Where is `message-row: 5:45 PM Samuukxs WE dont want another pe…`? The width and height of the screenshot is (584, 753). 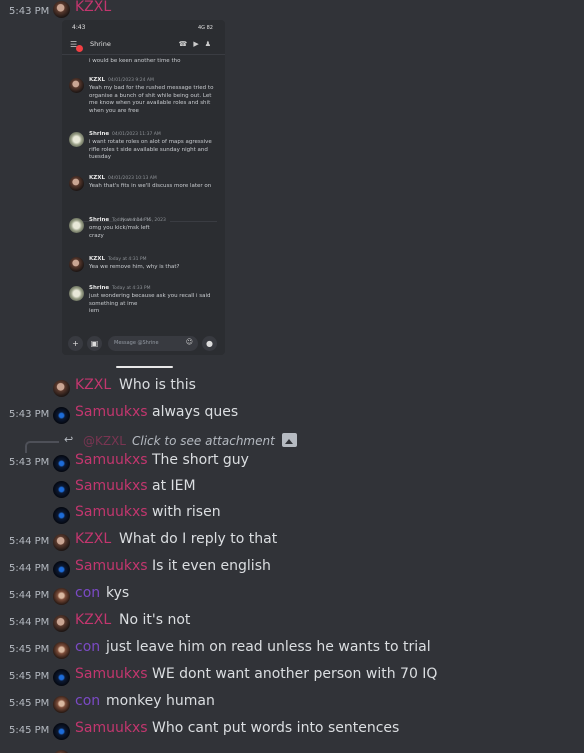 message-row: 5:45 PM Samuukxs WE dont want another pe… is located at coordinates (292, 677).